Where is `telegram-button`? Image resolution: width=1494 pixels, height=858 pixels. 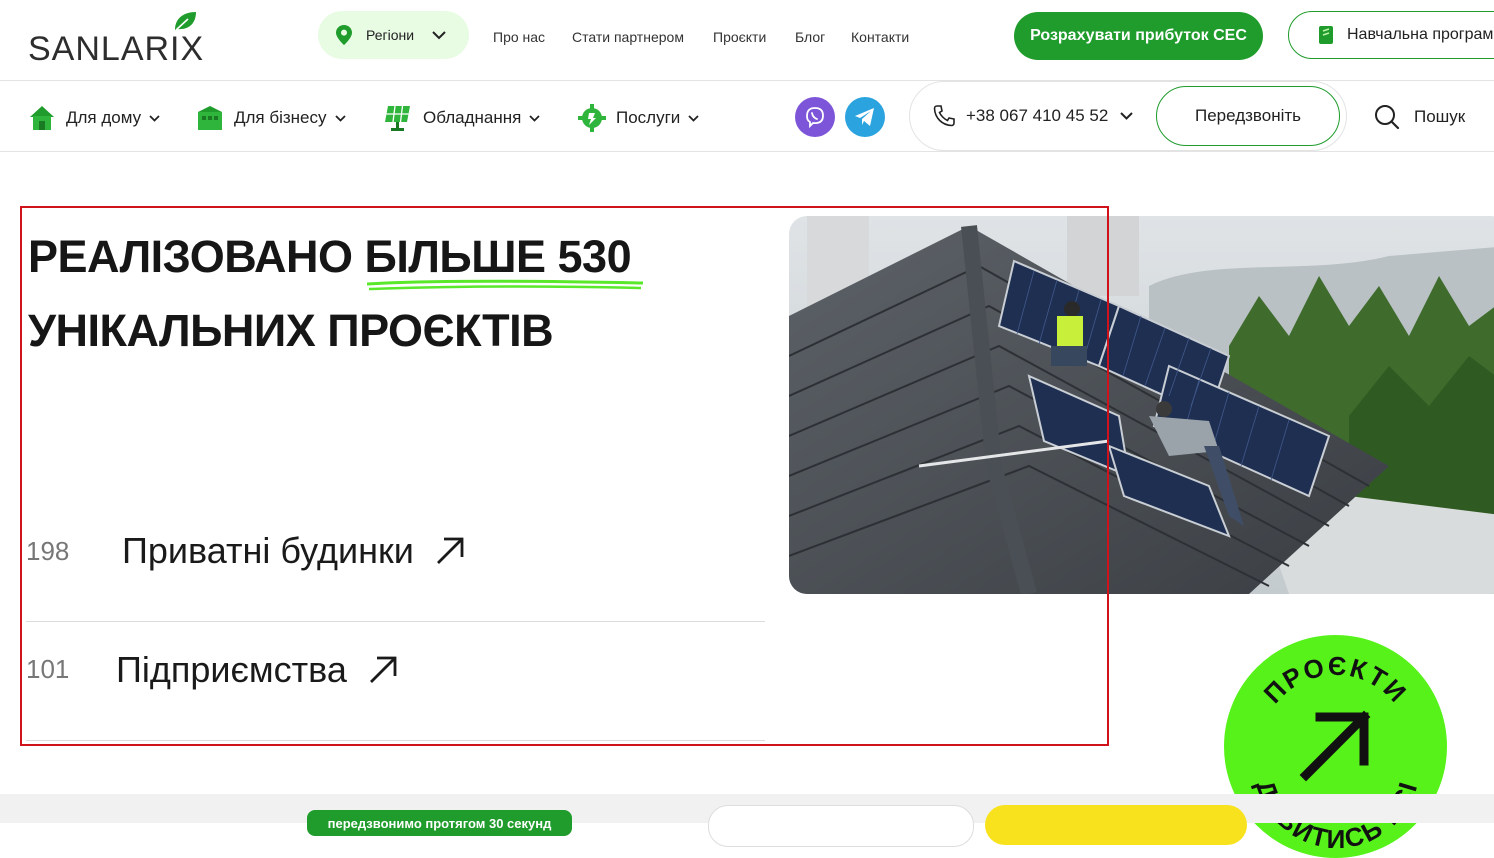
telegram-button is located at coordinates (865, 117).